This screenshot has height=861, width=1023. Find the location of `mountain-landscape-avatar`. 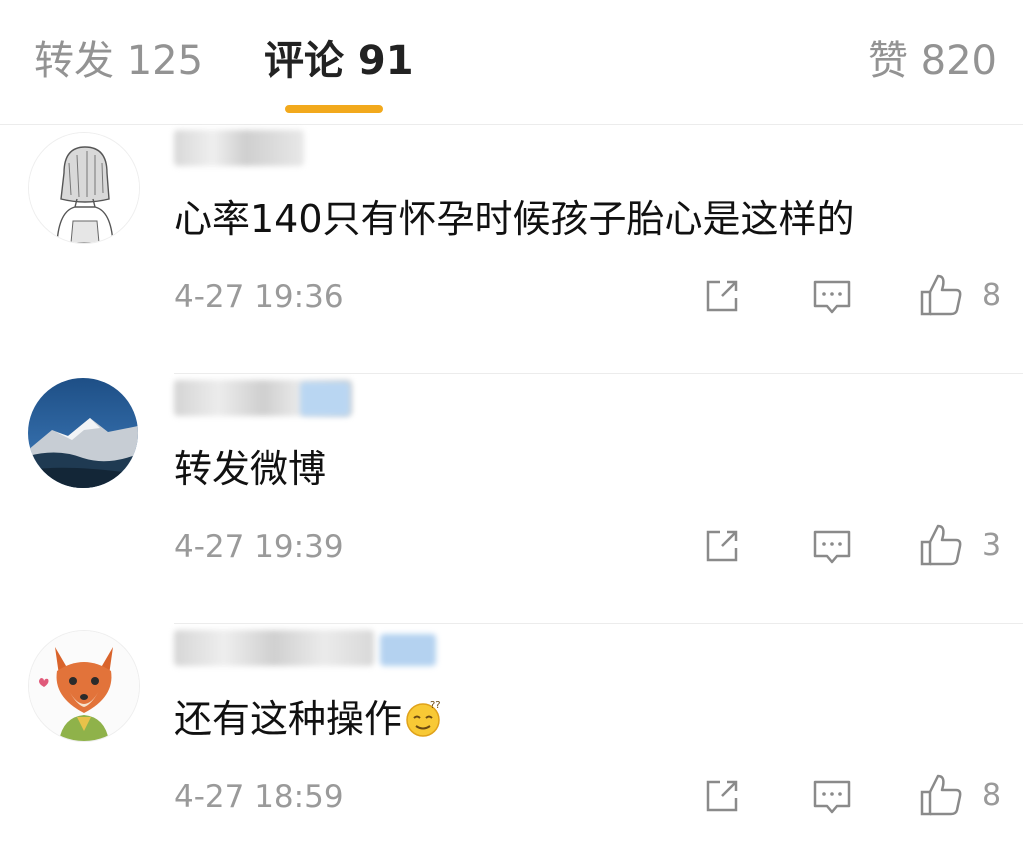

mountain-landscape-avatar is located at coordinates (83, 433).